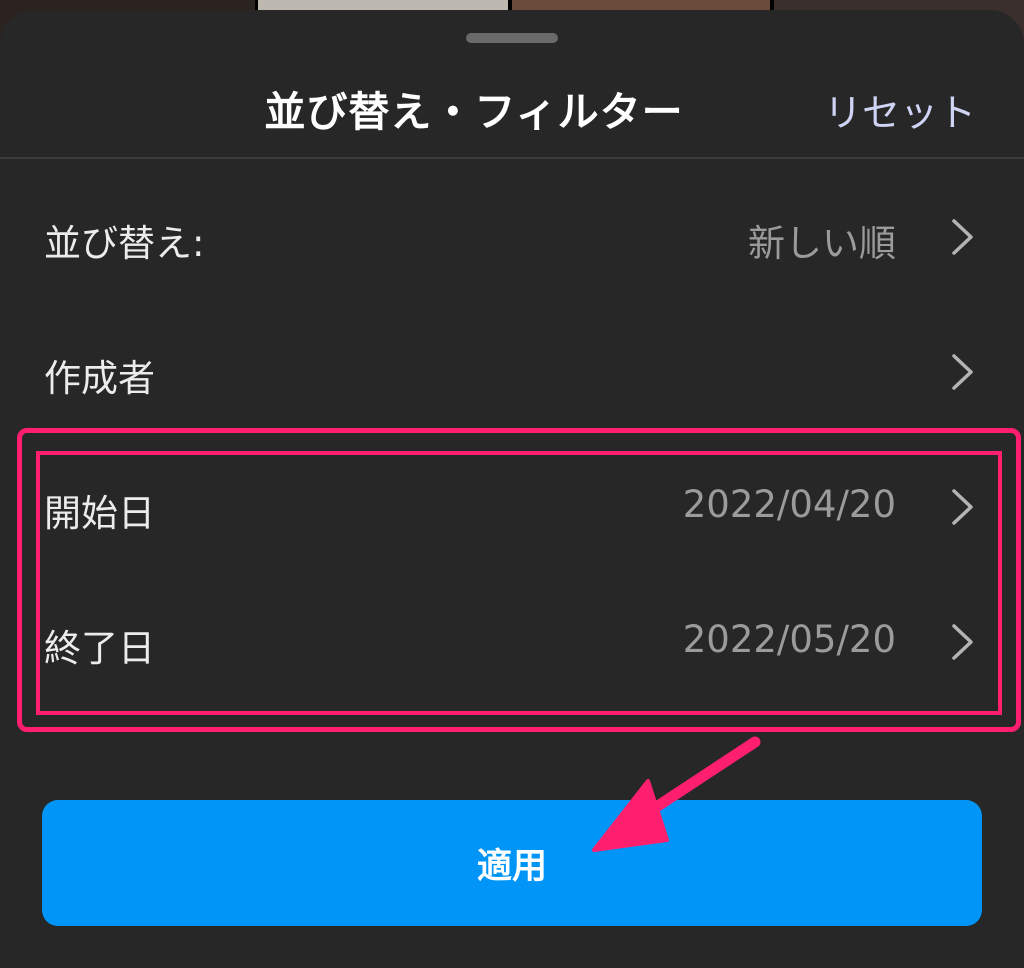 The image size is (1024, 968). What do you see at coordinates (512, 863) in the screenshot?
I see `apply-button: 適用` at bounding box center [512, 863].